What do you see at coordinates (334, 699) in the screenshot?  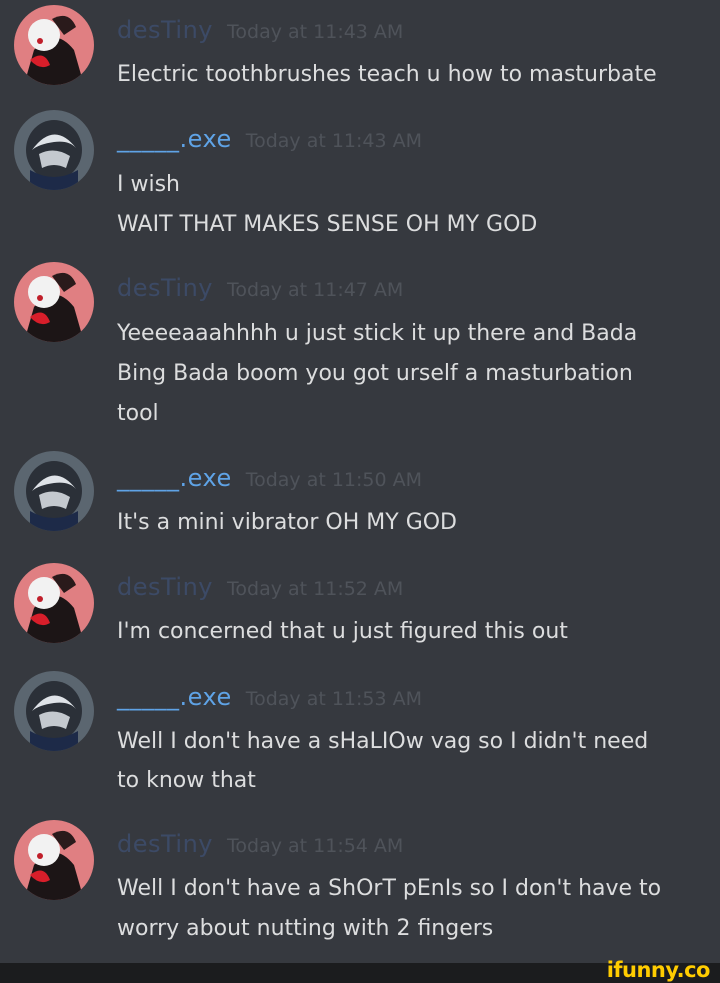 I see `timestamp: Today at 11:53 AM` at bounding box center [334, 699].